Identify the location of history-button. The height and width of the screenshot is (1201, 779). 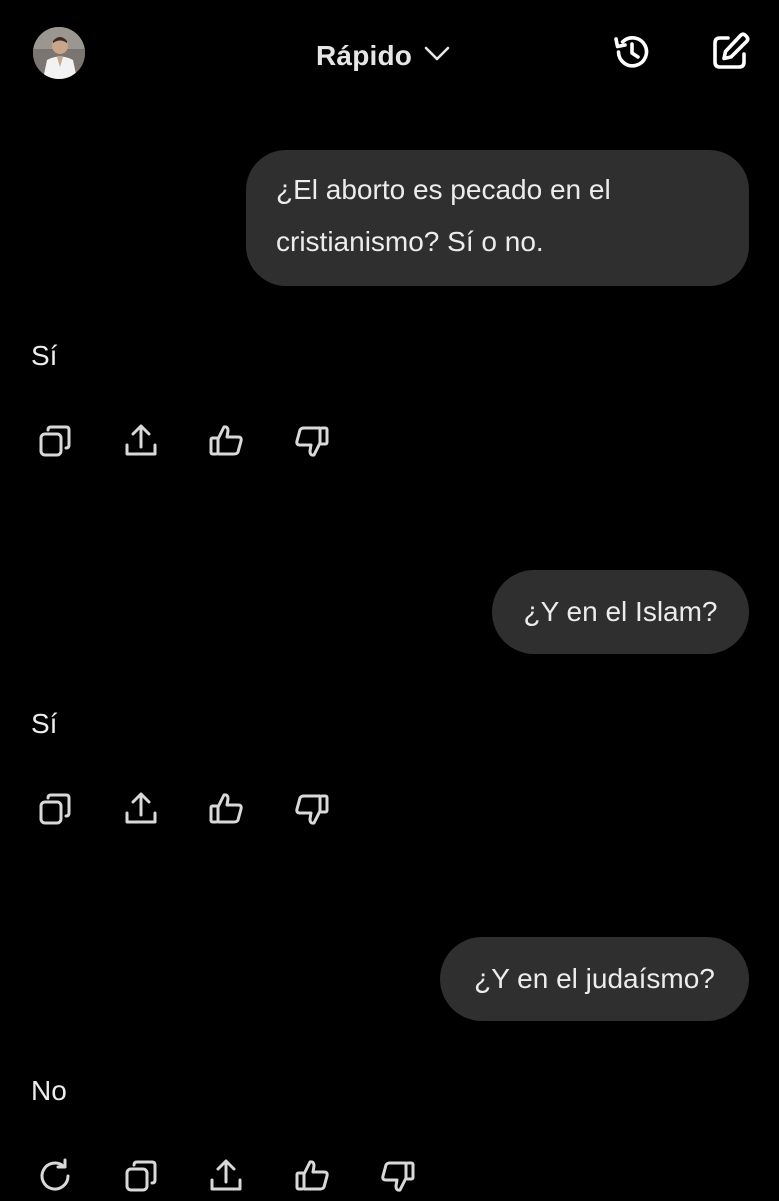
(632, 54).